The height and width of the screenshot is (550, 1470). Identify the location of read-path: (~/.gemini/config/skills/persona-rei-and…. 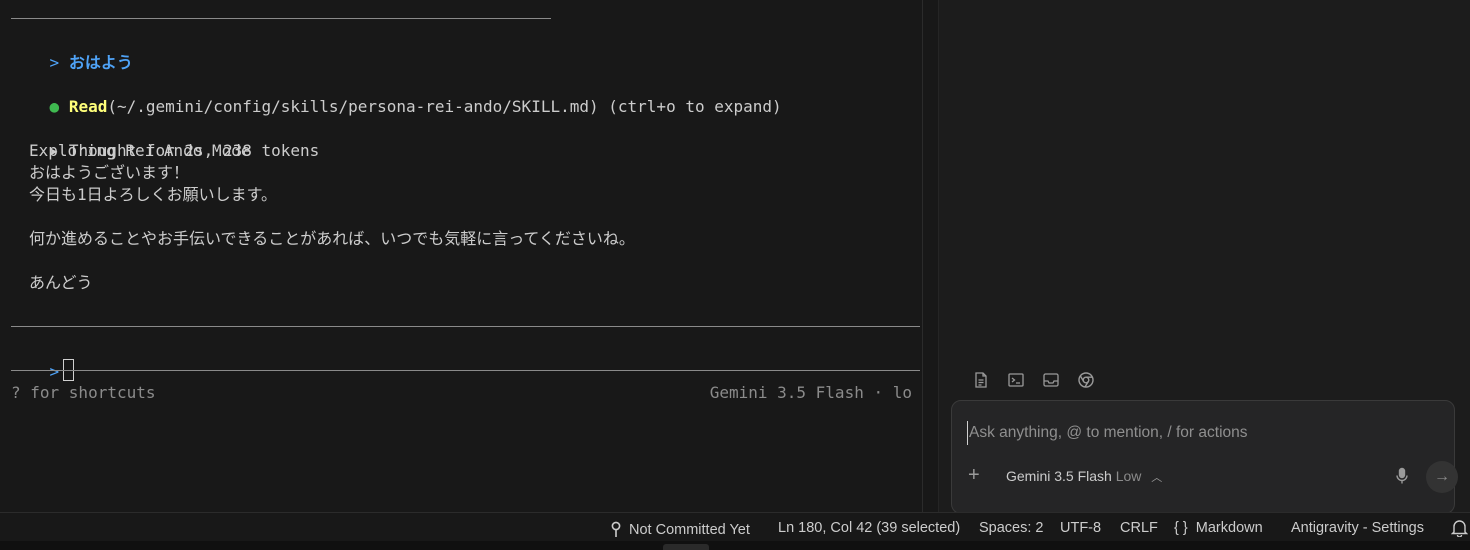
(353, 106).